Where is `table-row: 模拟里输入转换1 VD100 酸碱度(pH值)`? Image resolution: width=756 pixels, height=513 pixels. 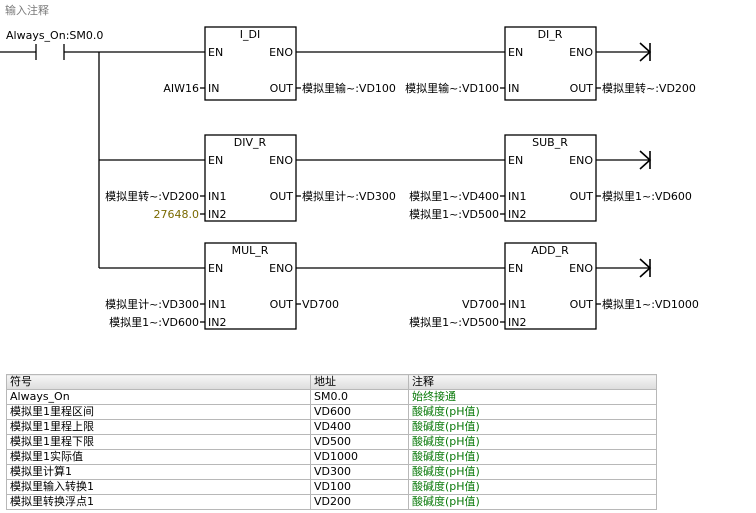 table-row: 模拟里输入转换1 VD100 酸碱度(pH值) is located at coordinates (331, 487).